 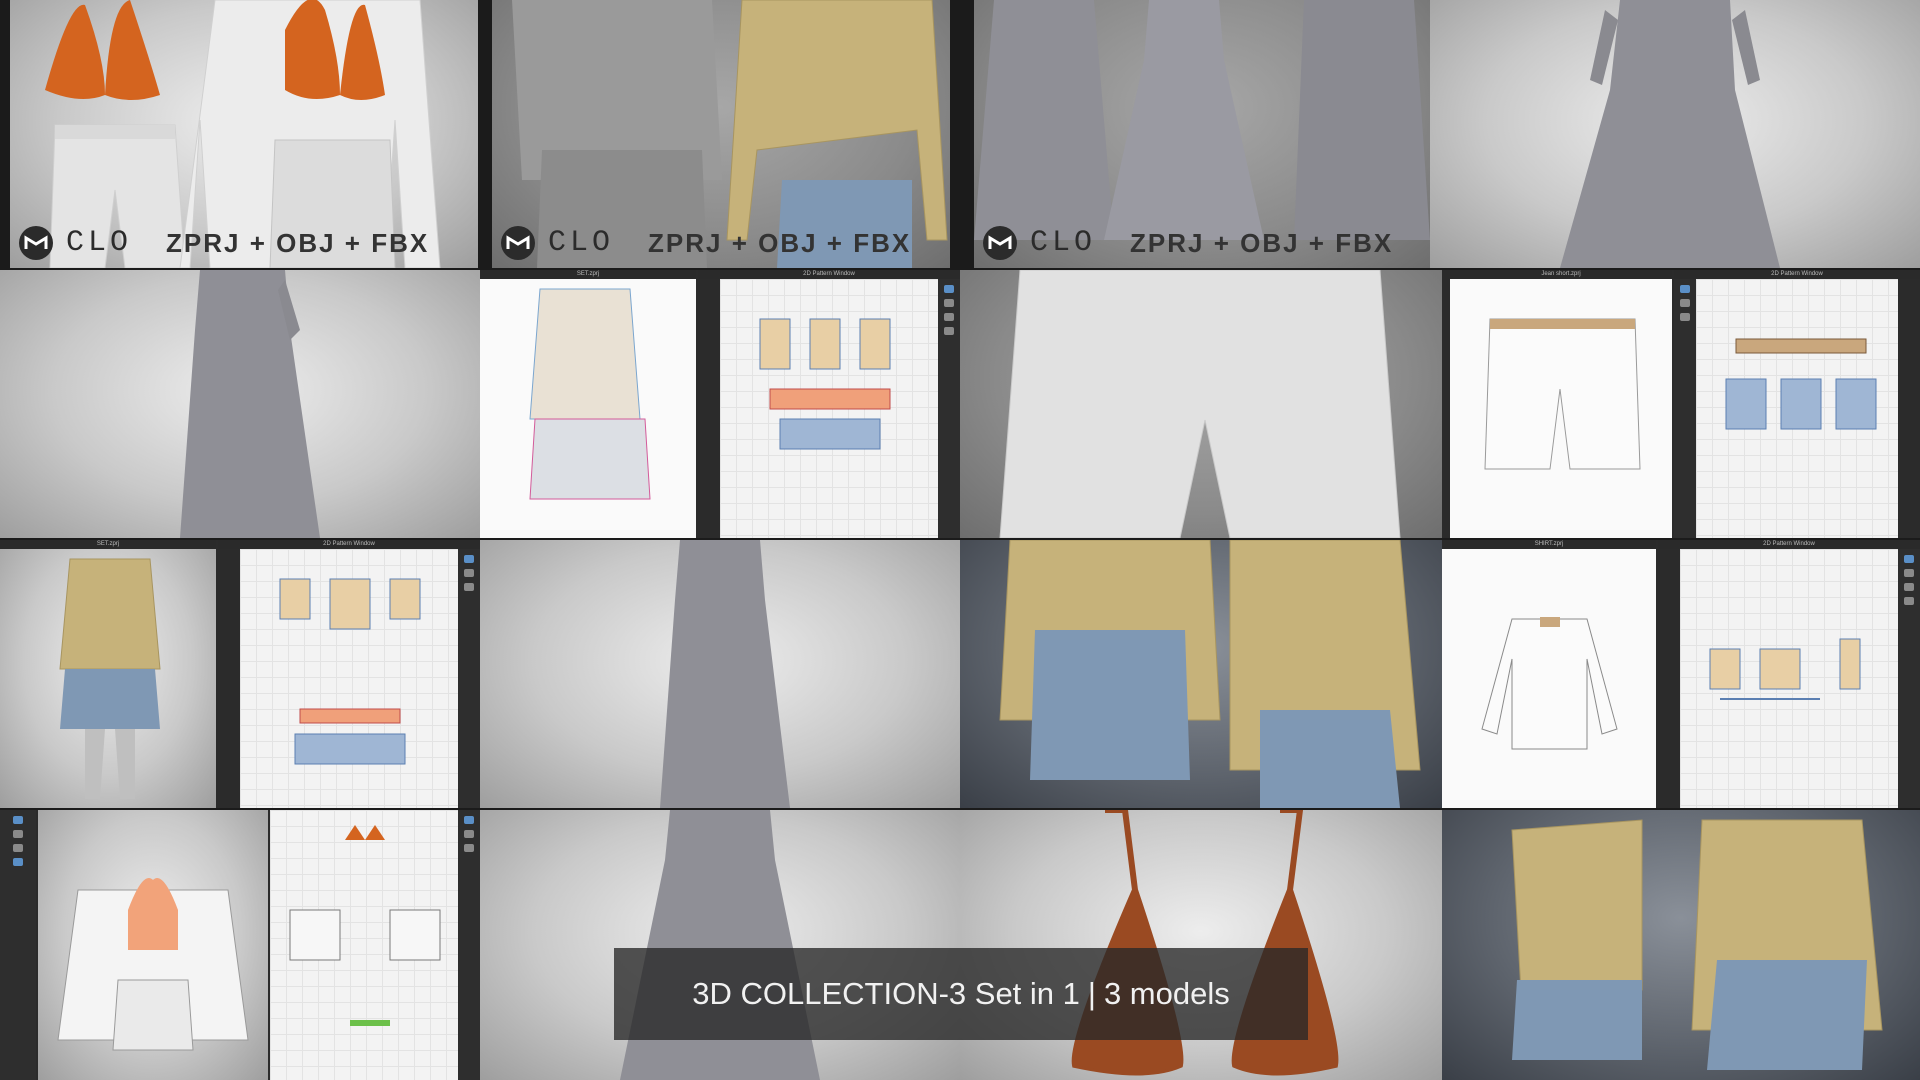 I want to click on viewport-3d: SHIRT.zprj, so click(x=1549, y=674).